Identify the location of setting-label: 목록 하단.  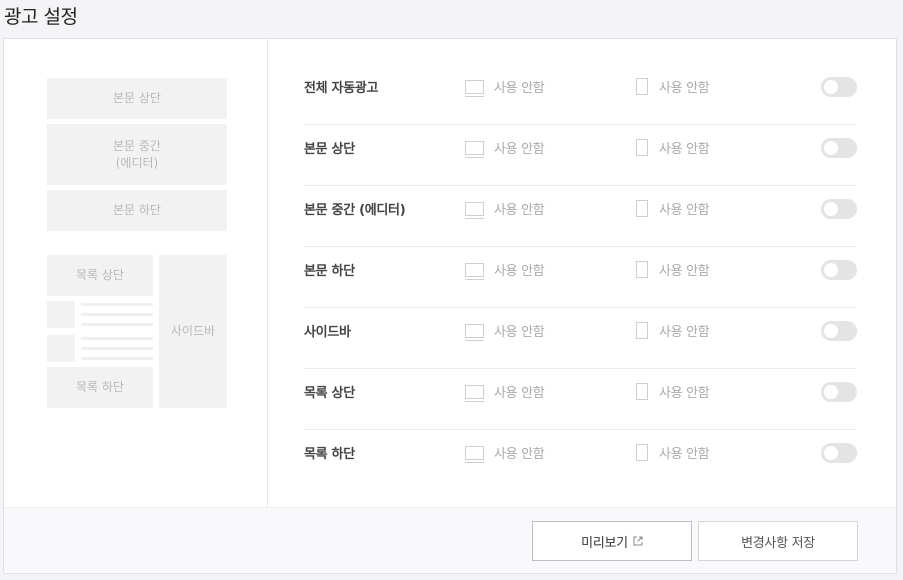
(329, 454).